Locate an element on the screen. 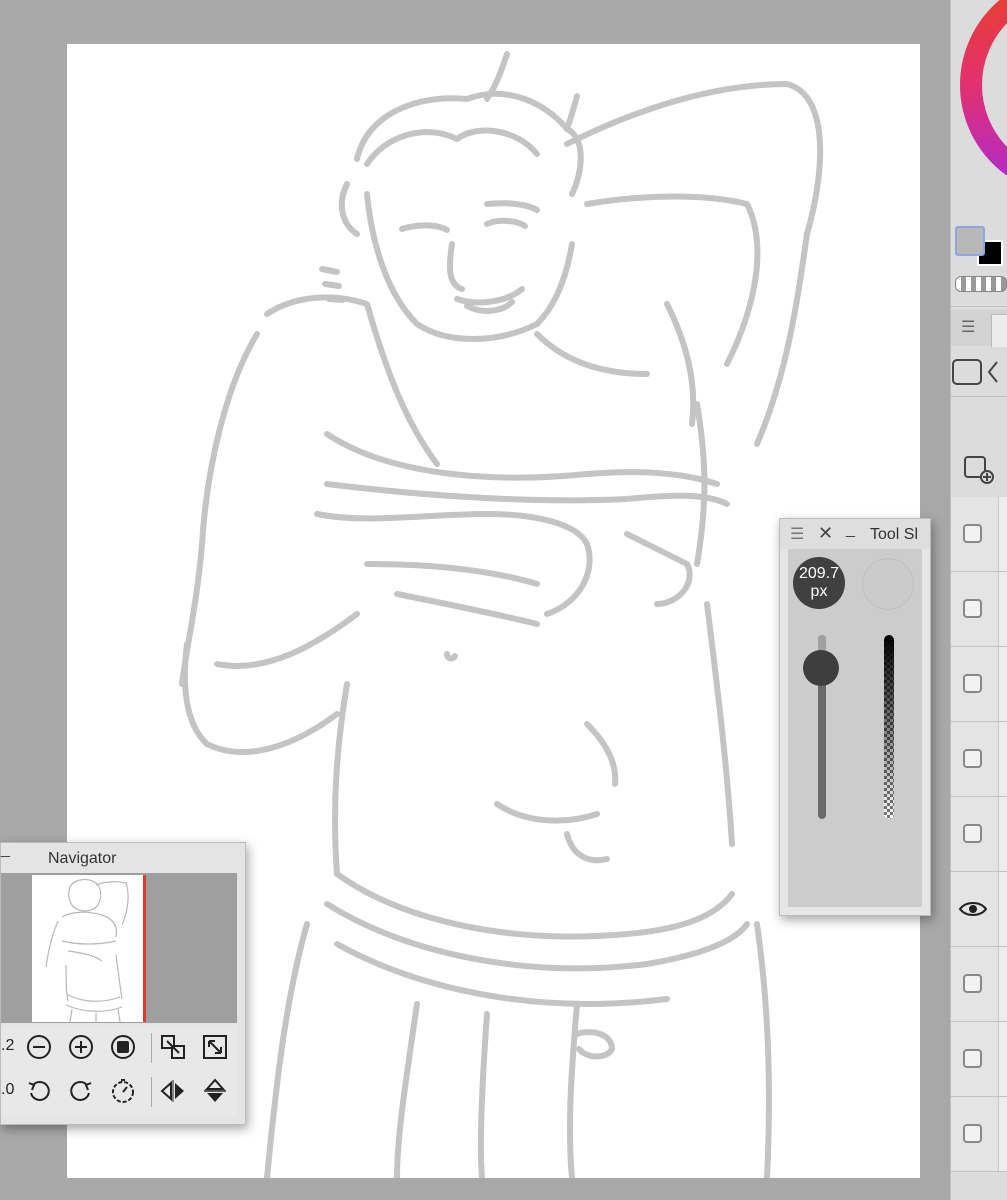  palette-title: Tool Sl is located at coordinates (894, 534).